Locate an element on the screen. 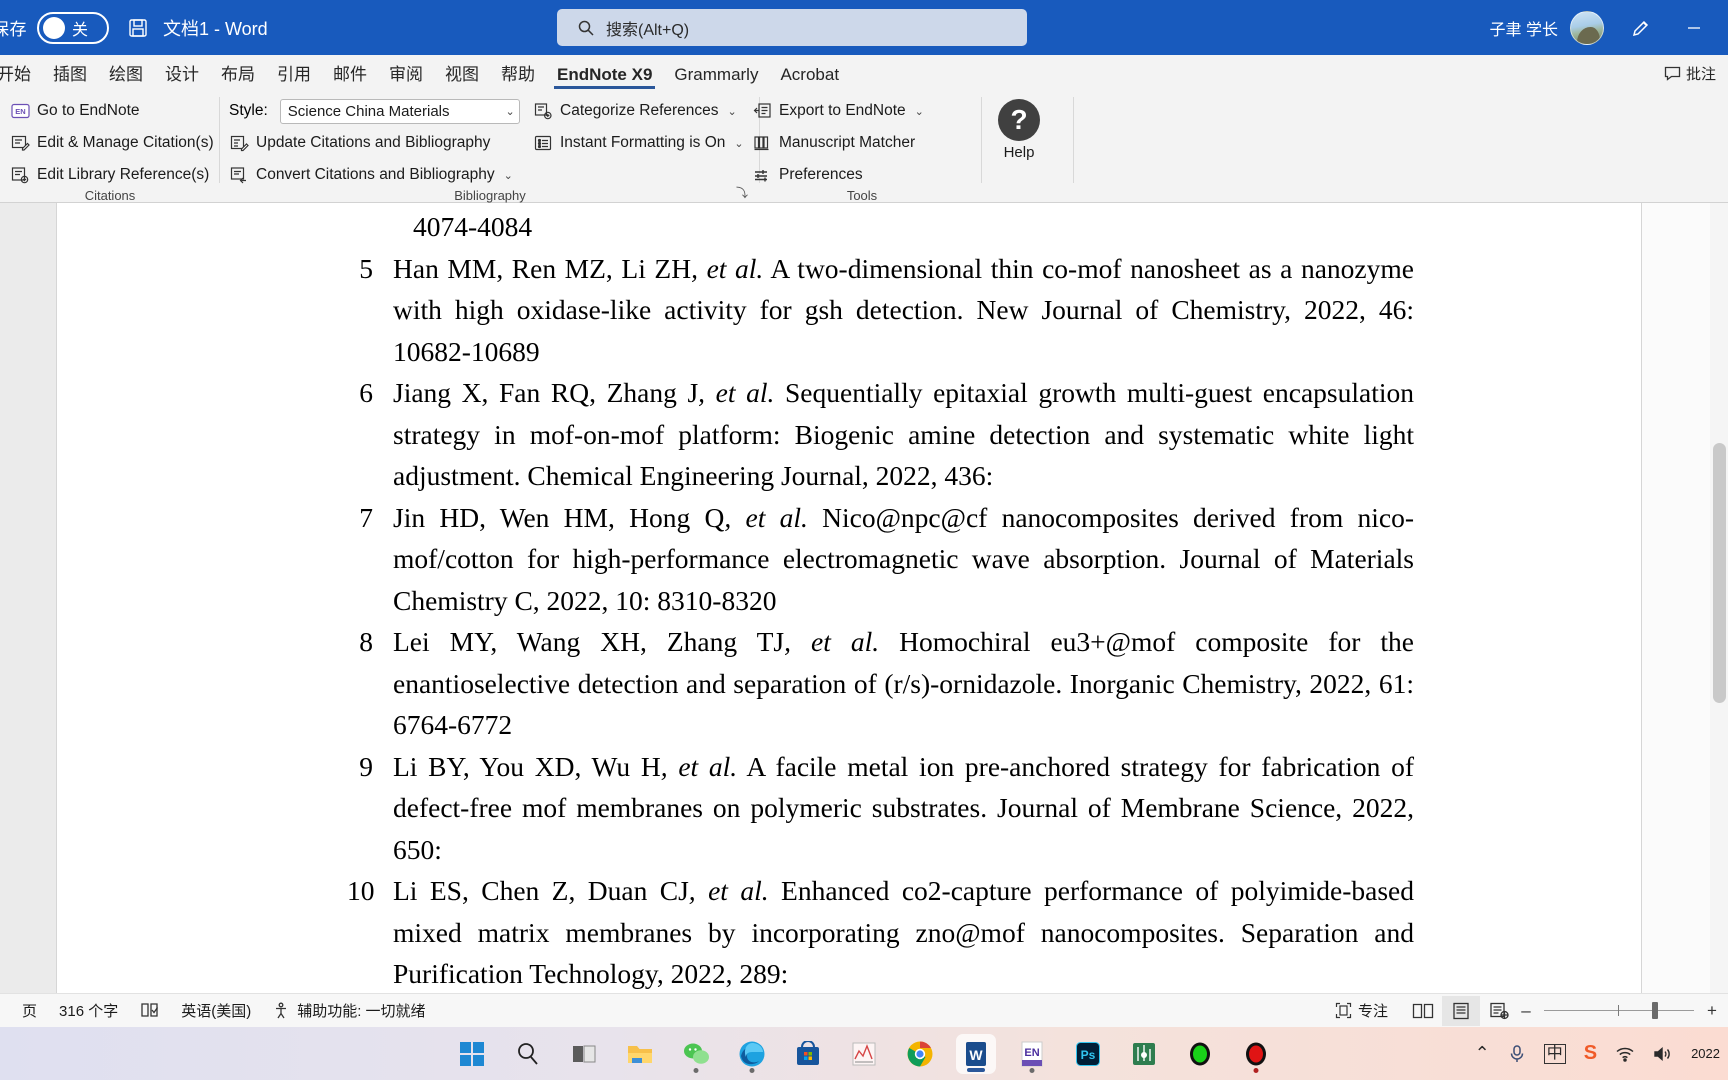 This screenshot has width=1728, height=1080. red-recorder-icon is located at coordinates (1256, 1054).